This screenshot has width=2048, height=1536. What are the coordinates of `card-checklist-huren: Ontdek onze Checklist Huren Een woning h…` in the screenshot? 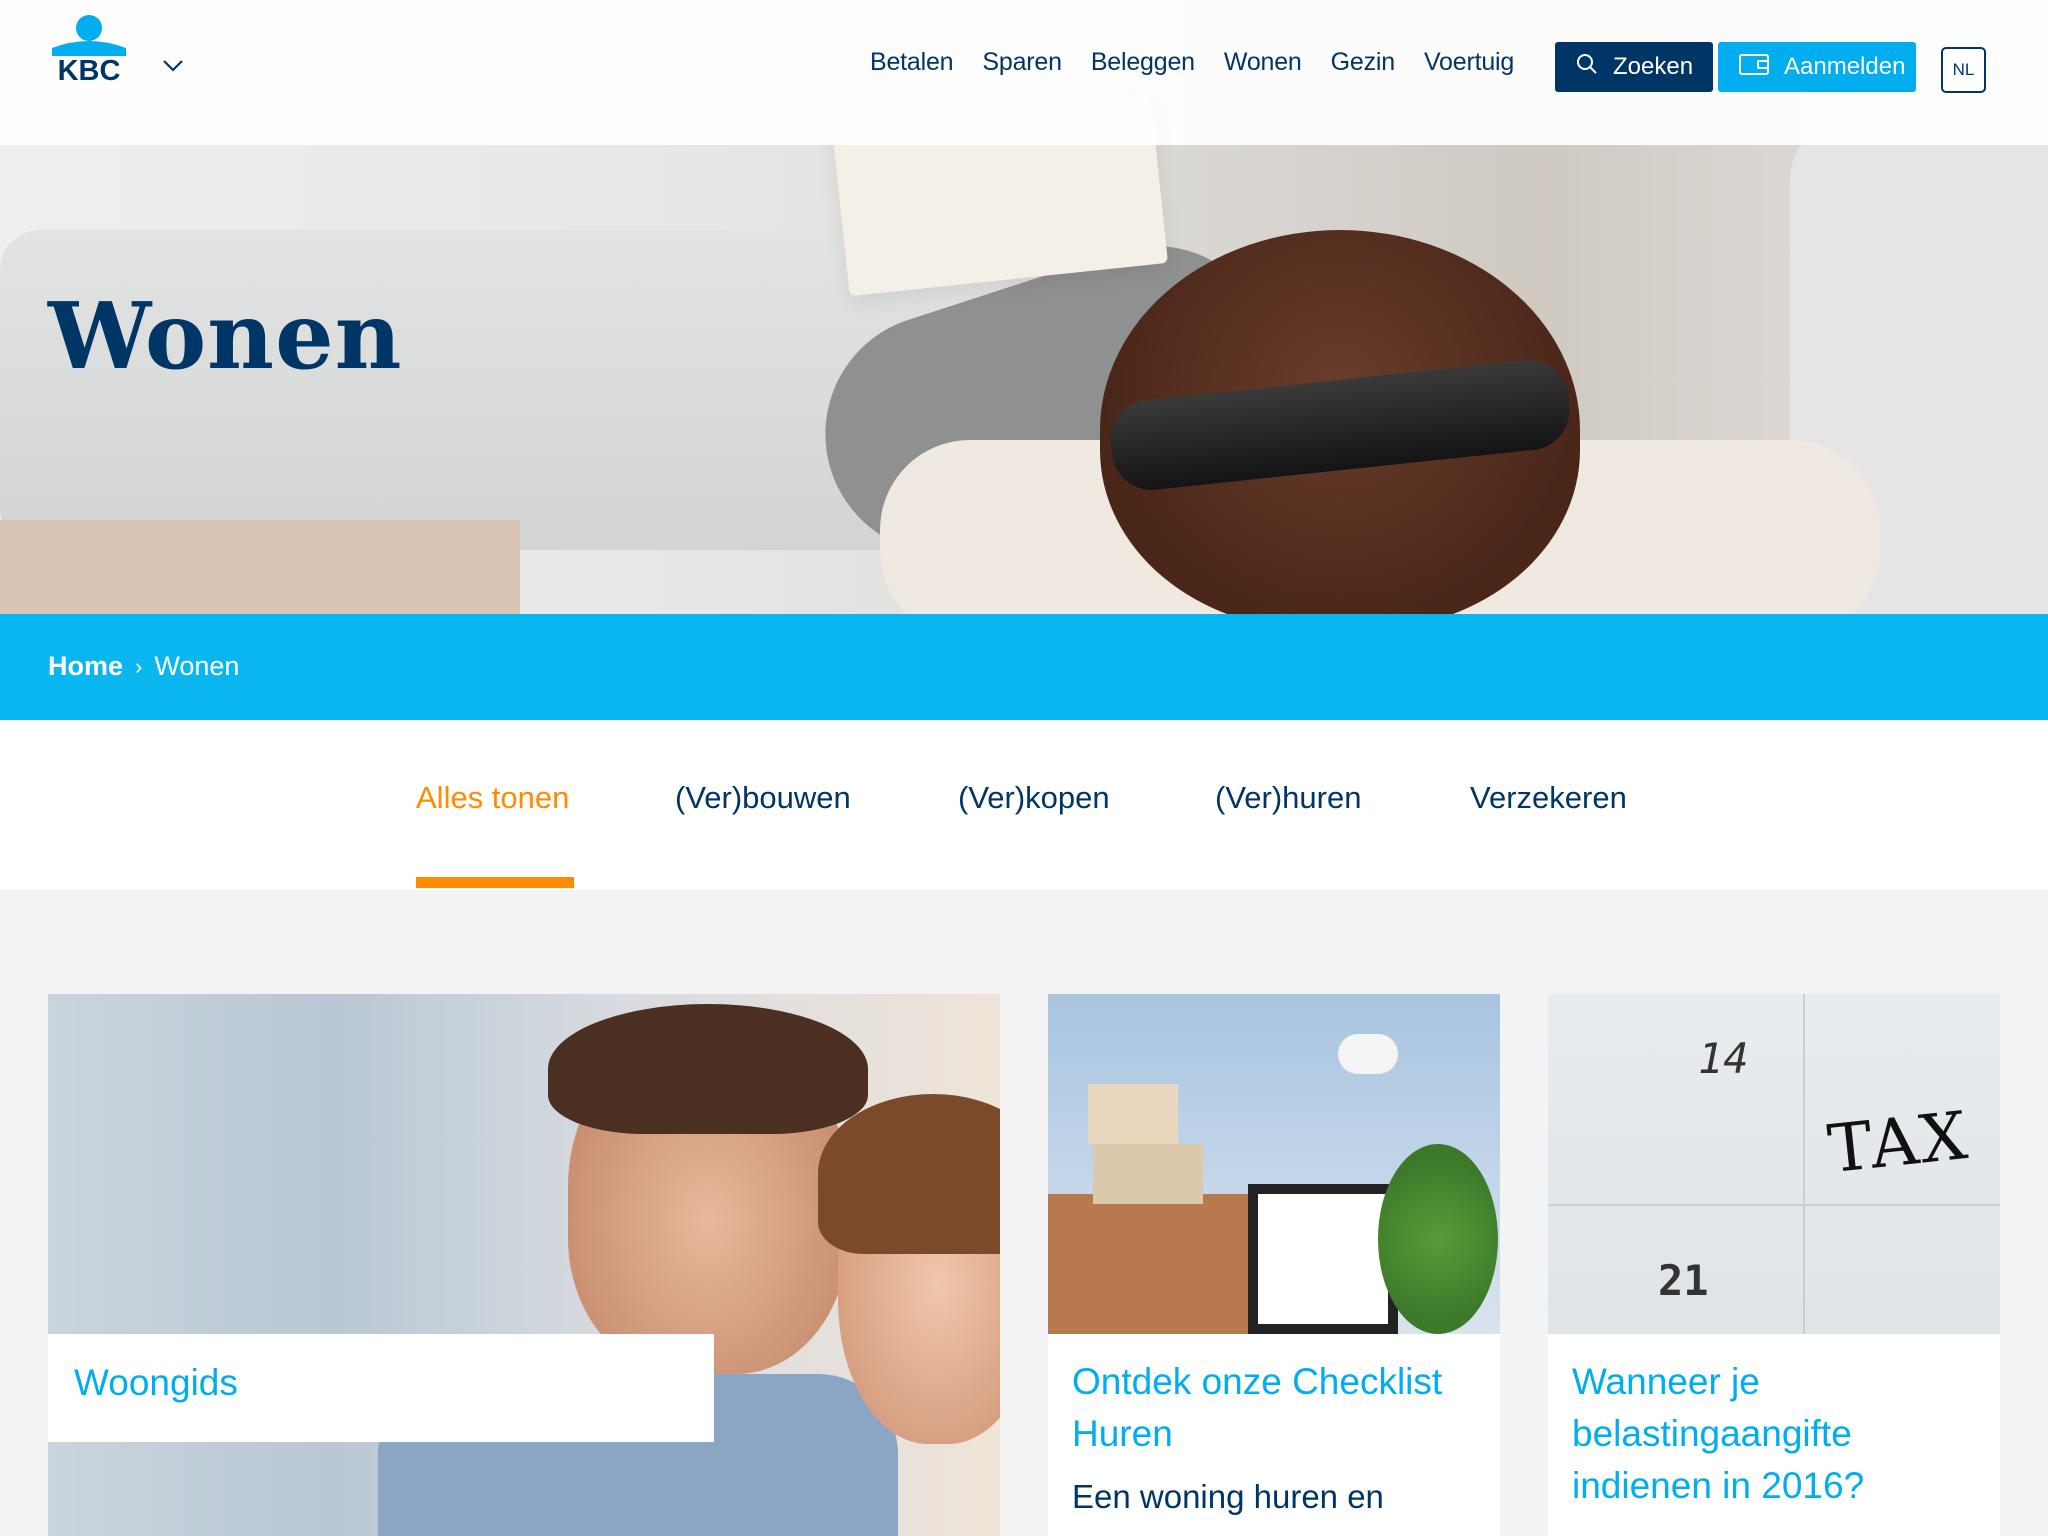 It's located at (1274, 1265).